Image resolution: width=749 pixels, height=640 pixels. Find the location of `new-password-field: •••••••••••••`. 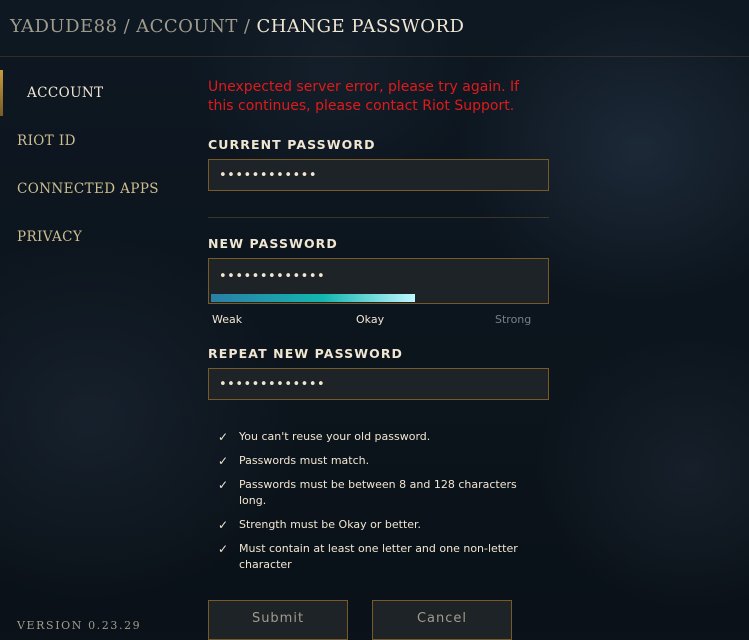

new-password-field: ••••••••••••• is located at coordinates (378, 281).